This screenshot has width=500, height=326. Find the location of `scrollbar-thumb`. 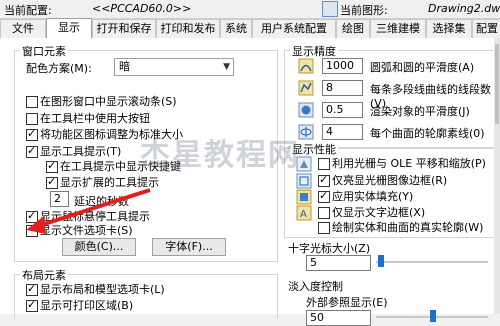

scrollbar-thumb is located at coordinates (497, 84).